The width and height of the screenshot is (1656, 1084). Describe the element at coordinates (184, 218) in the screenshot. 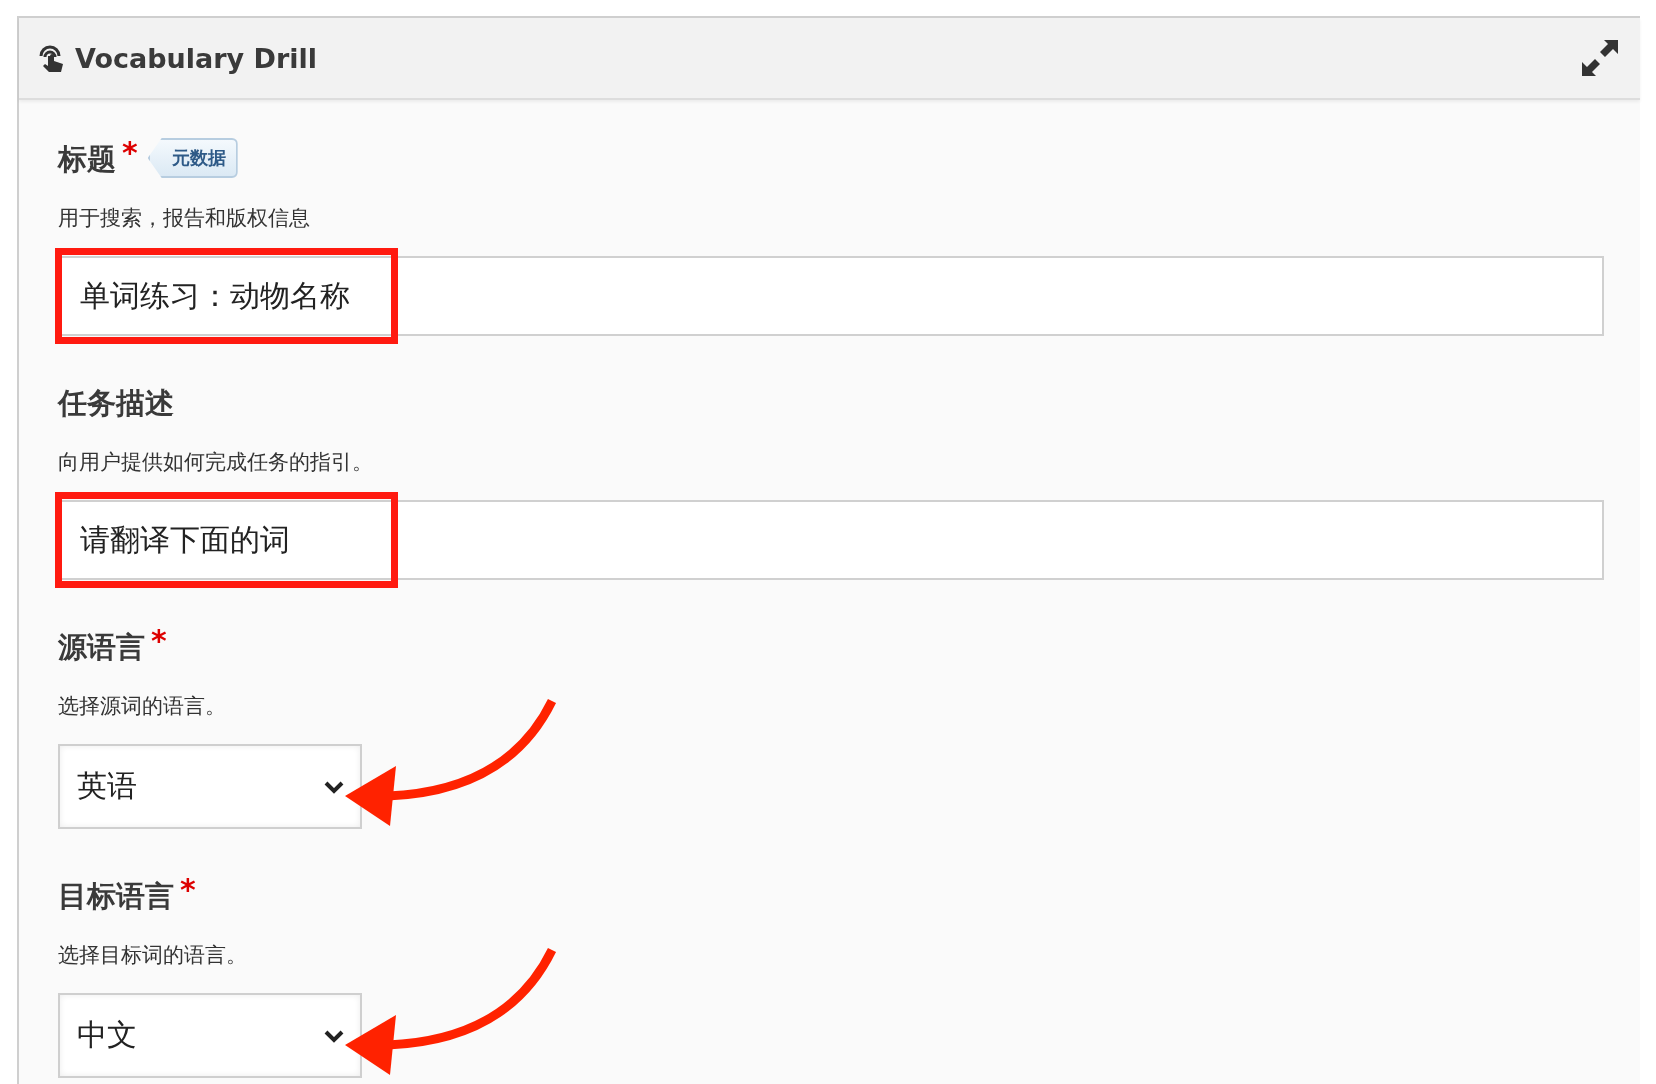

I see `field-description: 用于搜索，报告和版权信息` at that location.